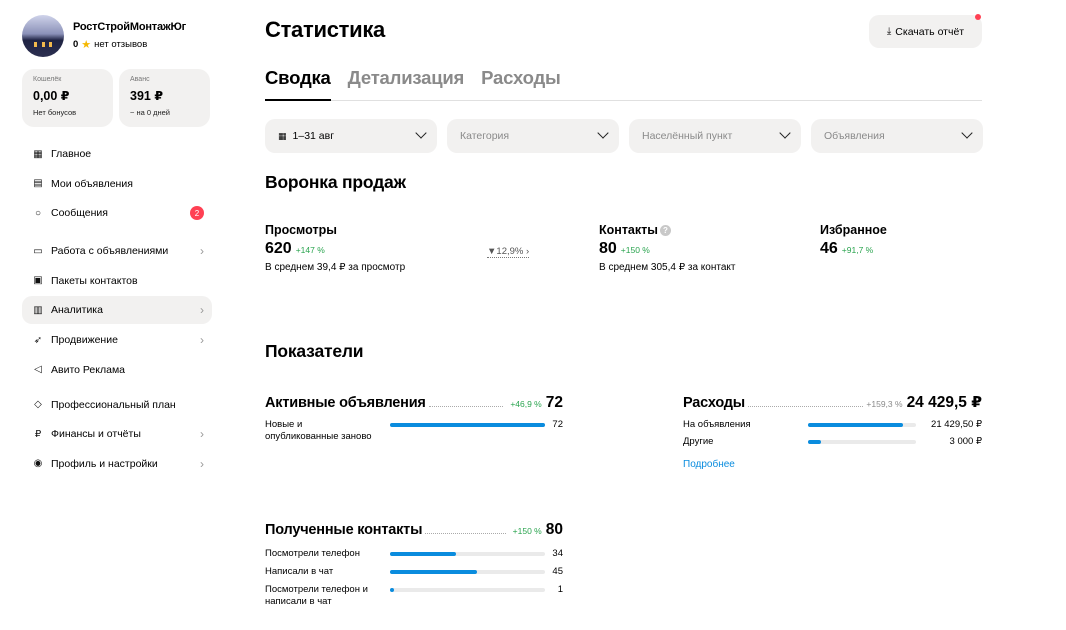  Describe the element at coordinates (560, 589) in the screenshot. I see `row-value: 1` at that location.